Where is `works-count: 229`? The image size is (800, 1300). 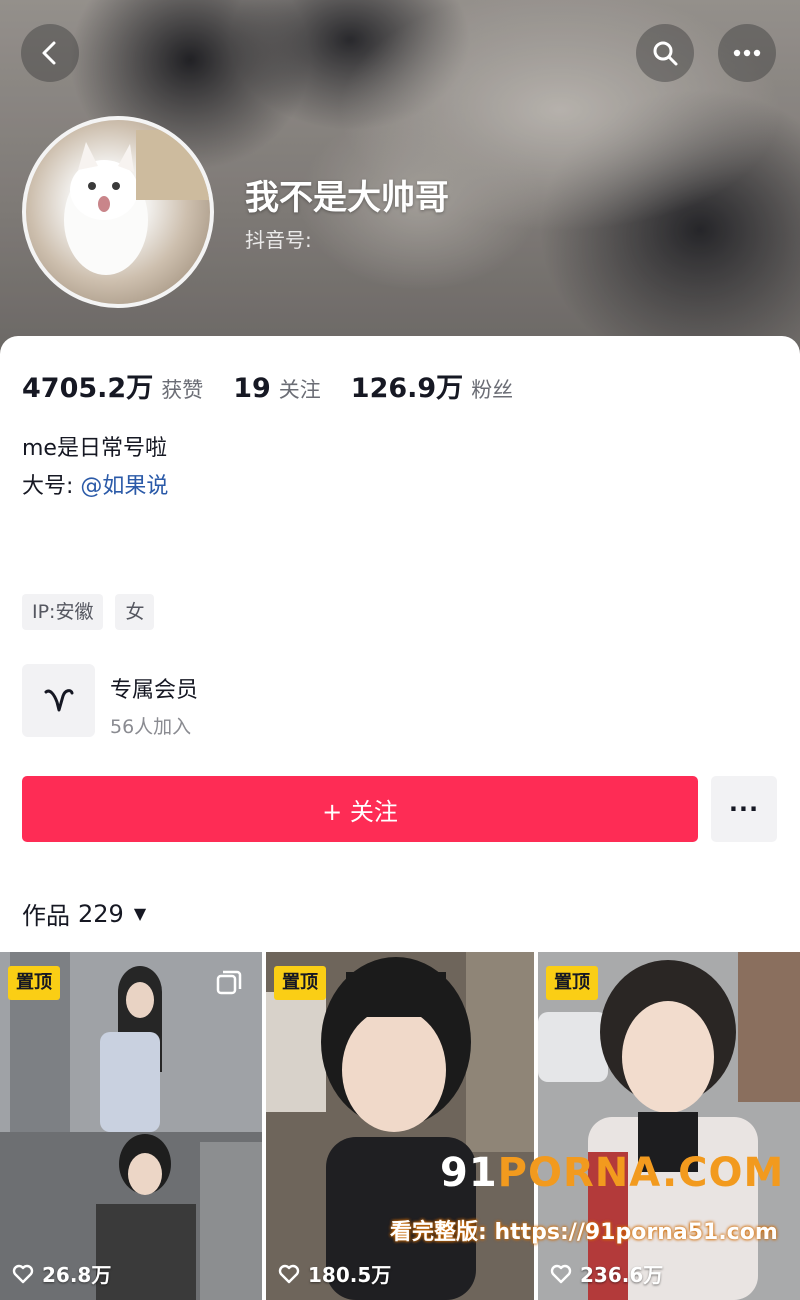 works-count: 229 is located at coordinates (101, 913).